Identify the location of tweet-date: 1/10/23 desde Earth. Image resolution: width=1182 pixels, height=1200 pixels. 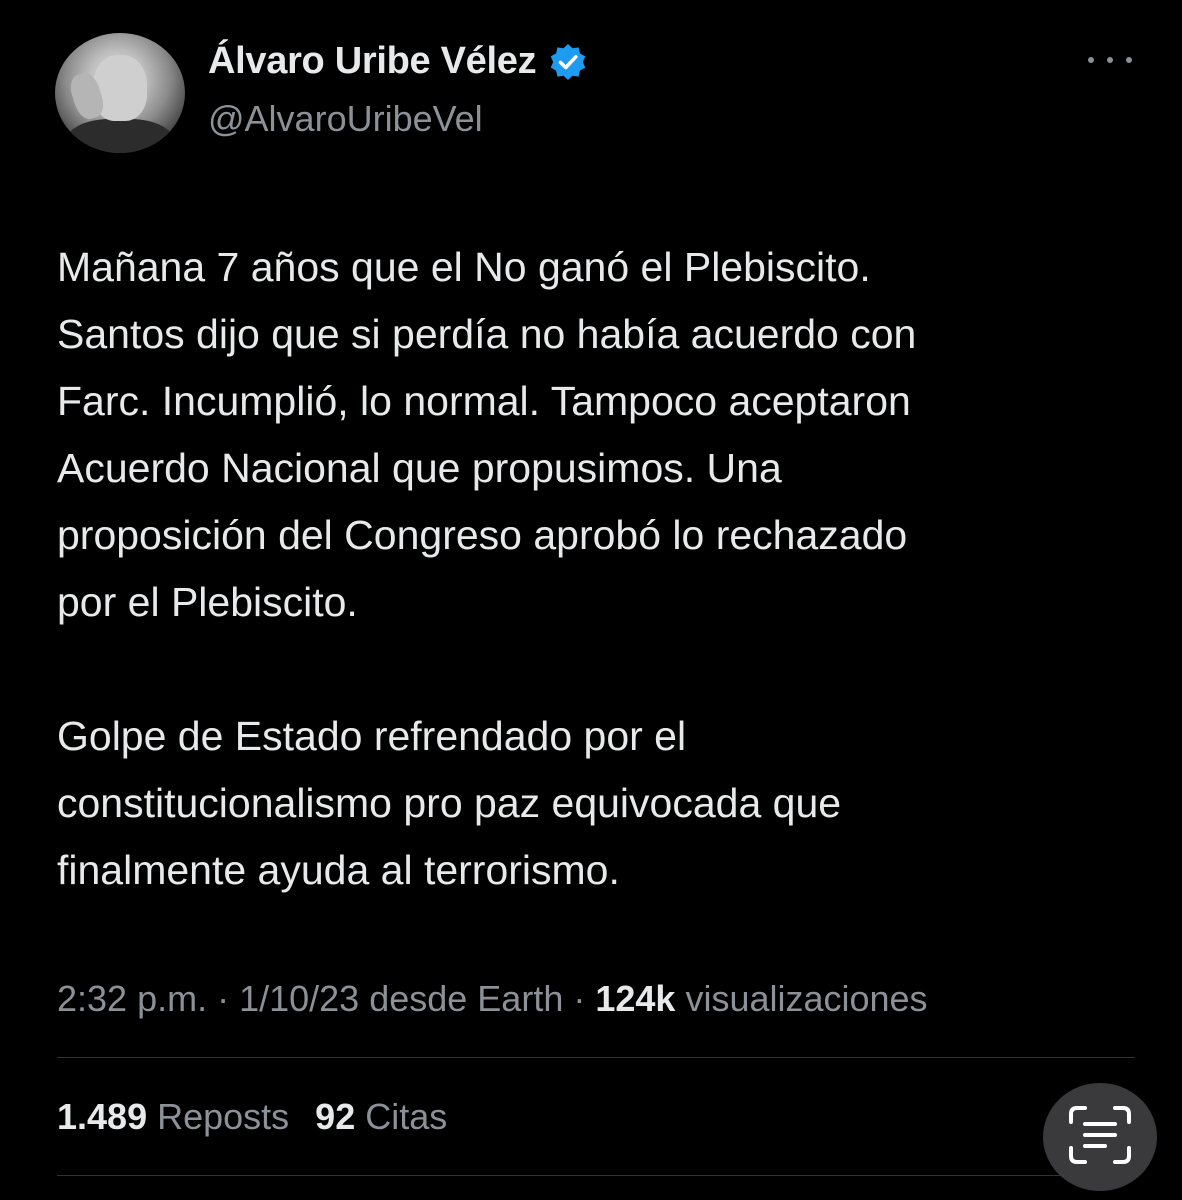
(401, 998).